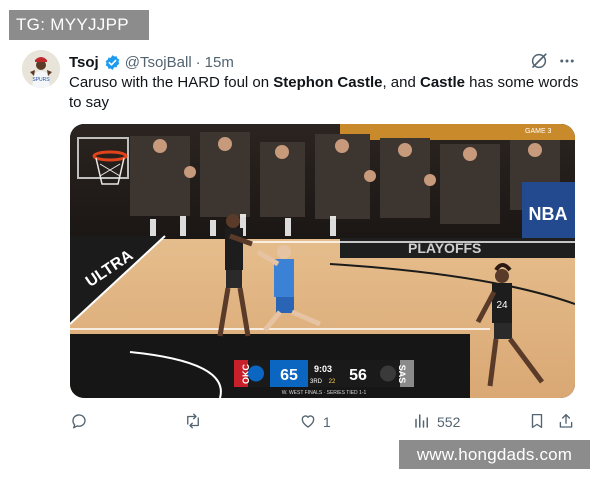 The height and width of the screenshot is (480, 600). I want to click on reply-button, so click(82, 422).